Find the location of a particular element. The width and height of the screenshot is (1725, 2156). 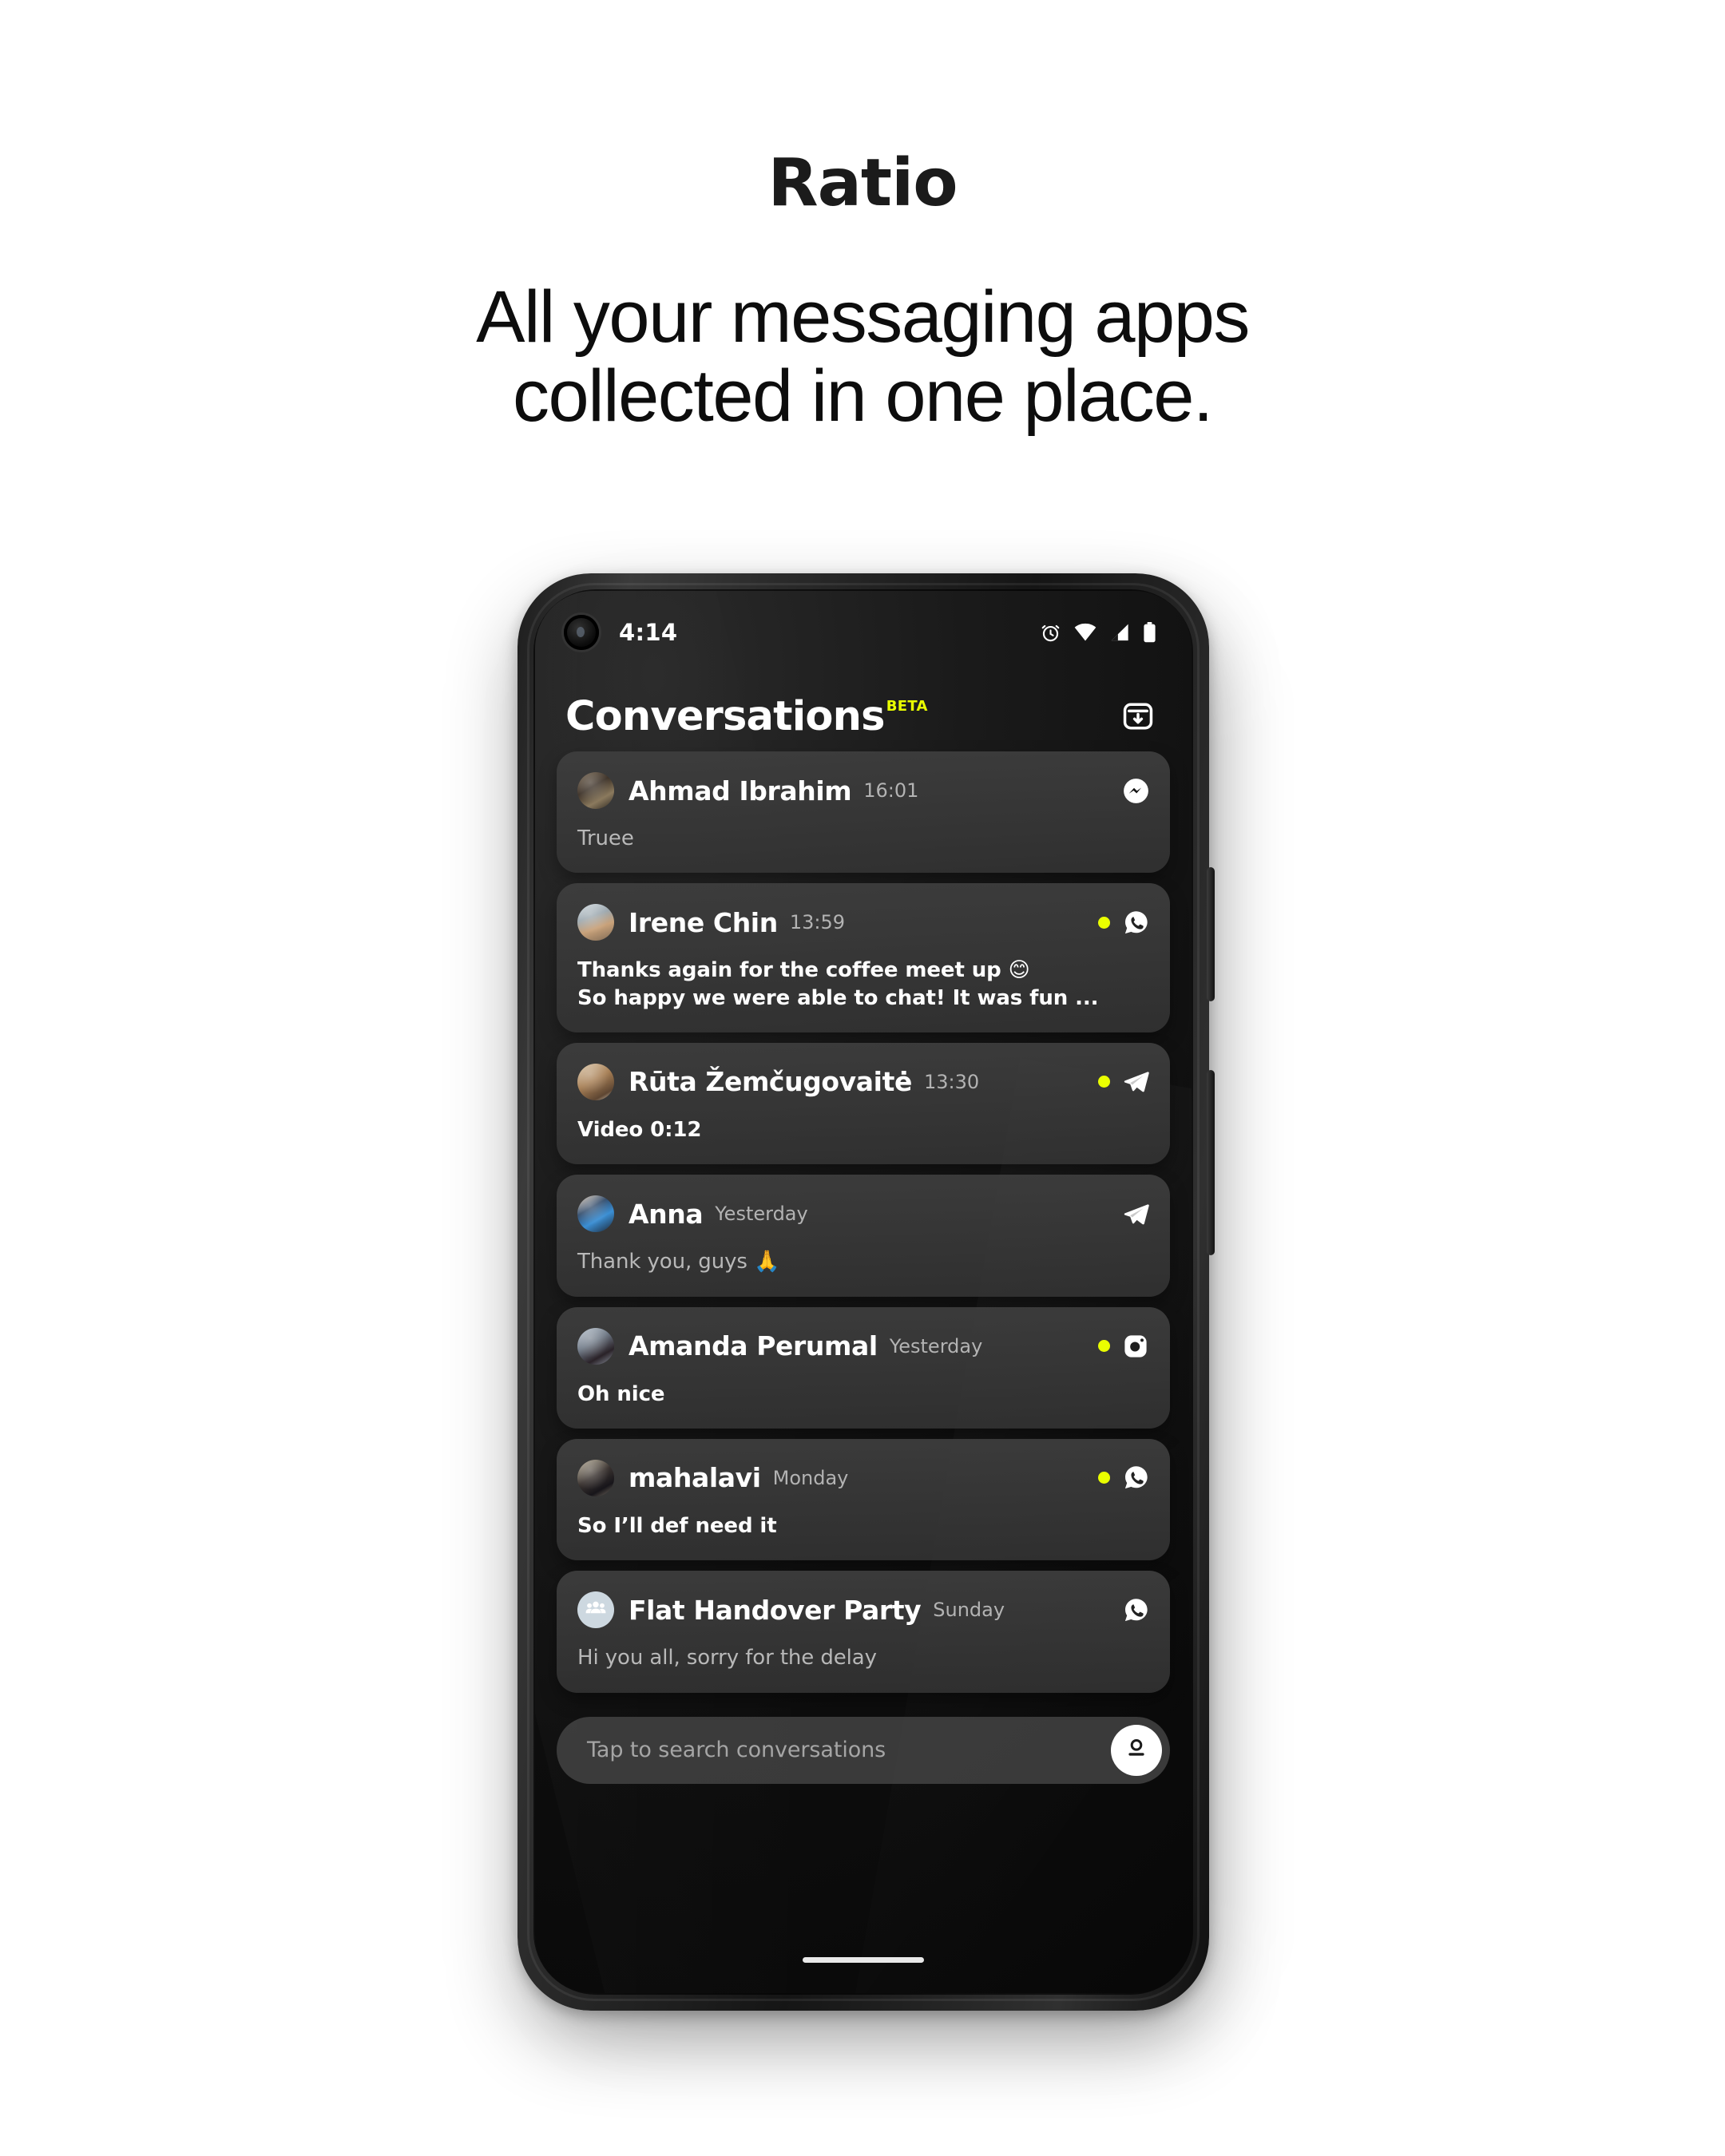

page-title: Conversations is located at coordinates (726, 716).